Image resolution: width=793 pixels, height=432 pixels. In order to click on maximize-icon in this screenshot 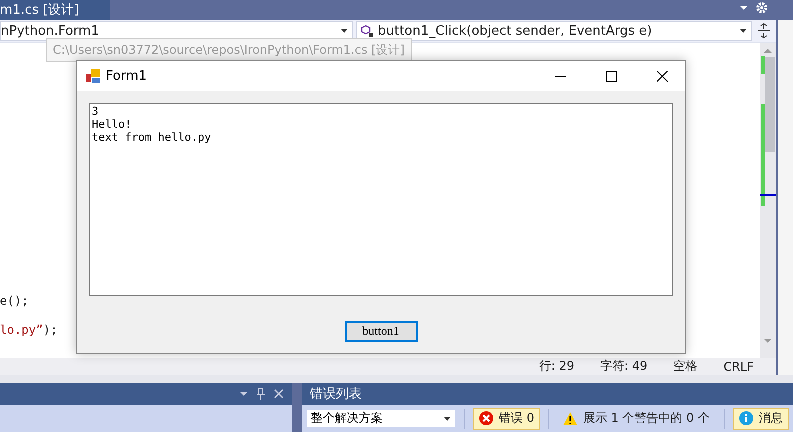, I will do `click(611, 76)`.